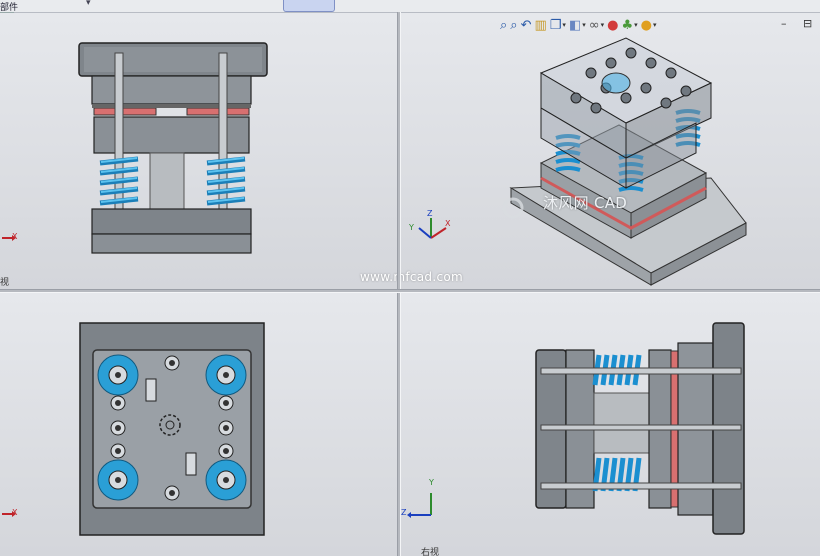  What do you see at coordinates (540, 25) in the screenshot?
I see `section-view-icon: ▥` at bounding box center [540, 25].